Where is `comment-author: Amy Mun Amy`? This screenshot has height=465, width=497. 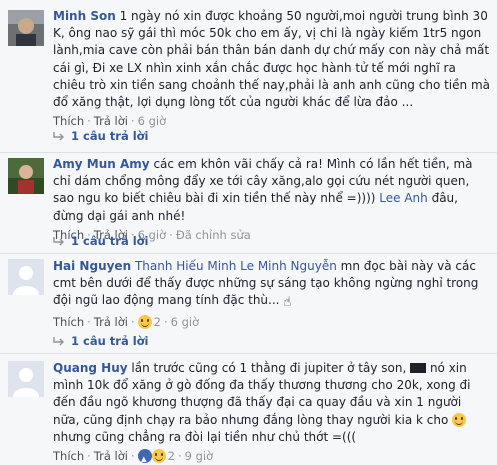 comment-author: Amy Mun Amy is located at coordinates (101, 164).